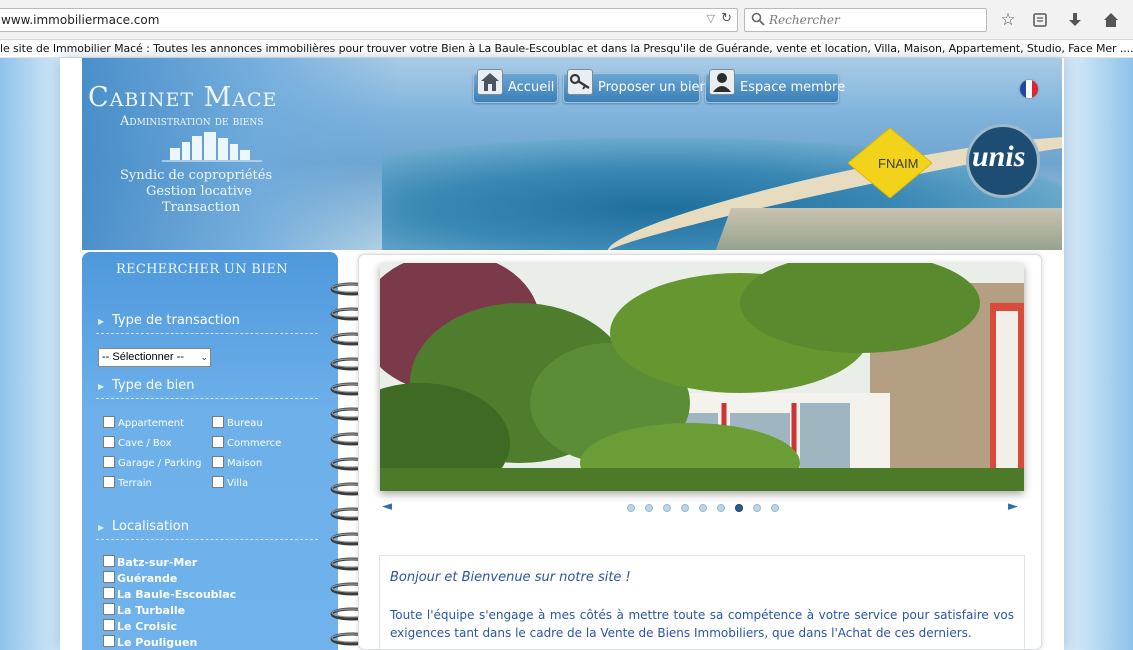 Image resolution: width=1133 pixels, height=650 pixels. I want to click on logo-line-gestion: Gestion locative, so click(199, 191).